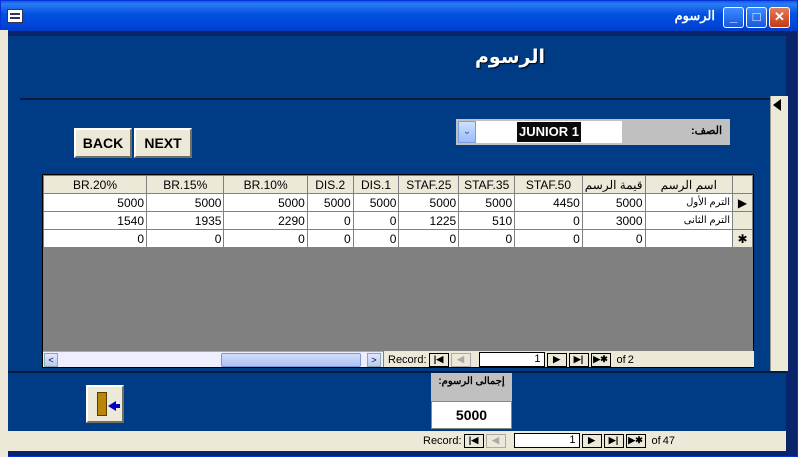 The width and height of the screenshot is (798, 457). Describe the element at coordinates (656, 440) in the screenshot. I see `form-record-of-label: of` at that location.